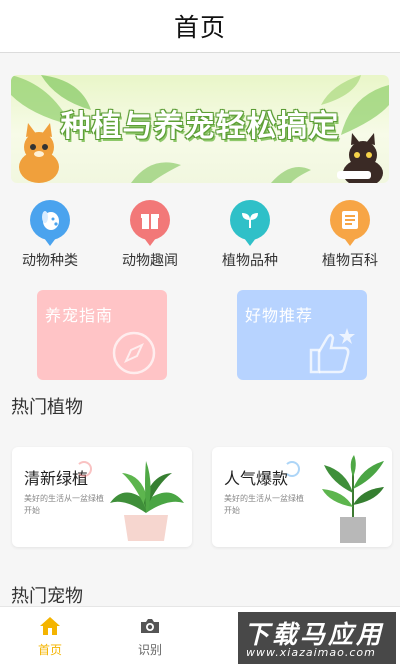 The width and height of the screenshot is (400, 667). Describe the element at coordinates (302, 335) in the screenshot. I see `recommended-goods-card: 好物推荐` at that location.